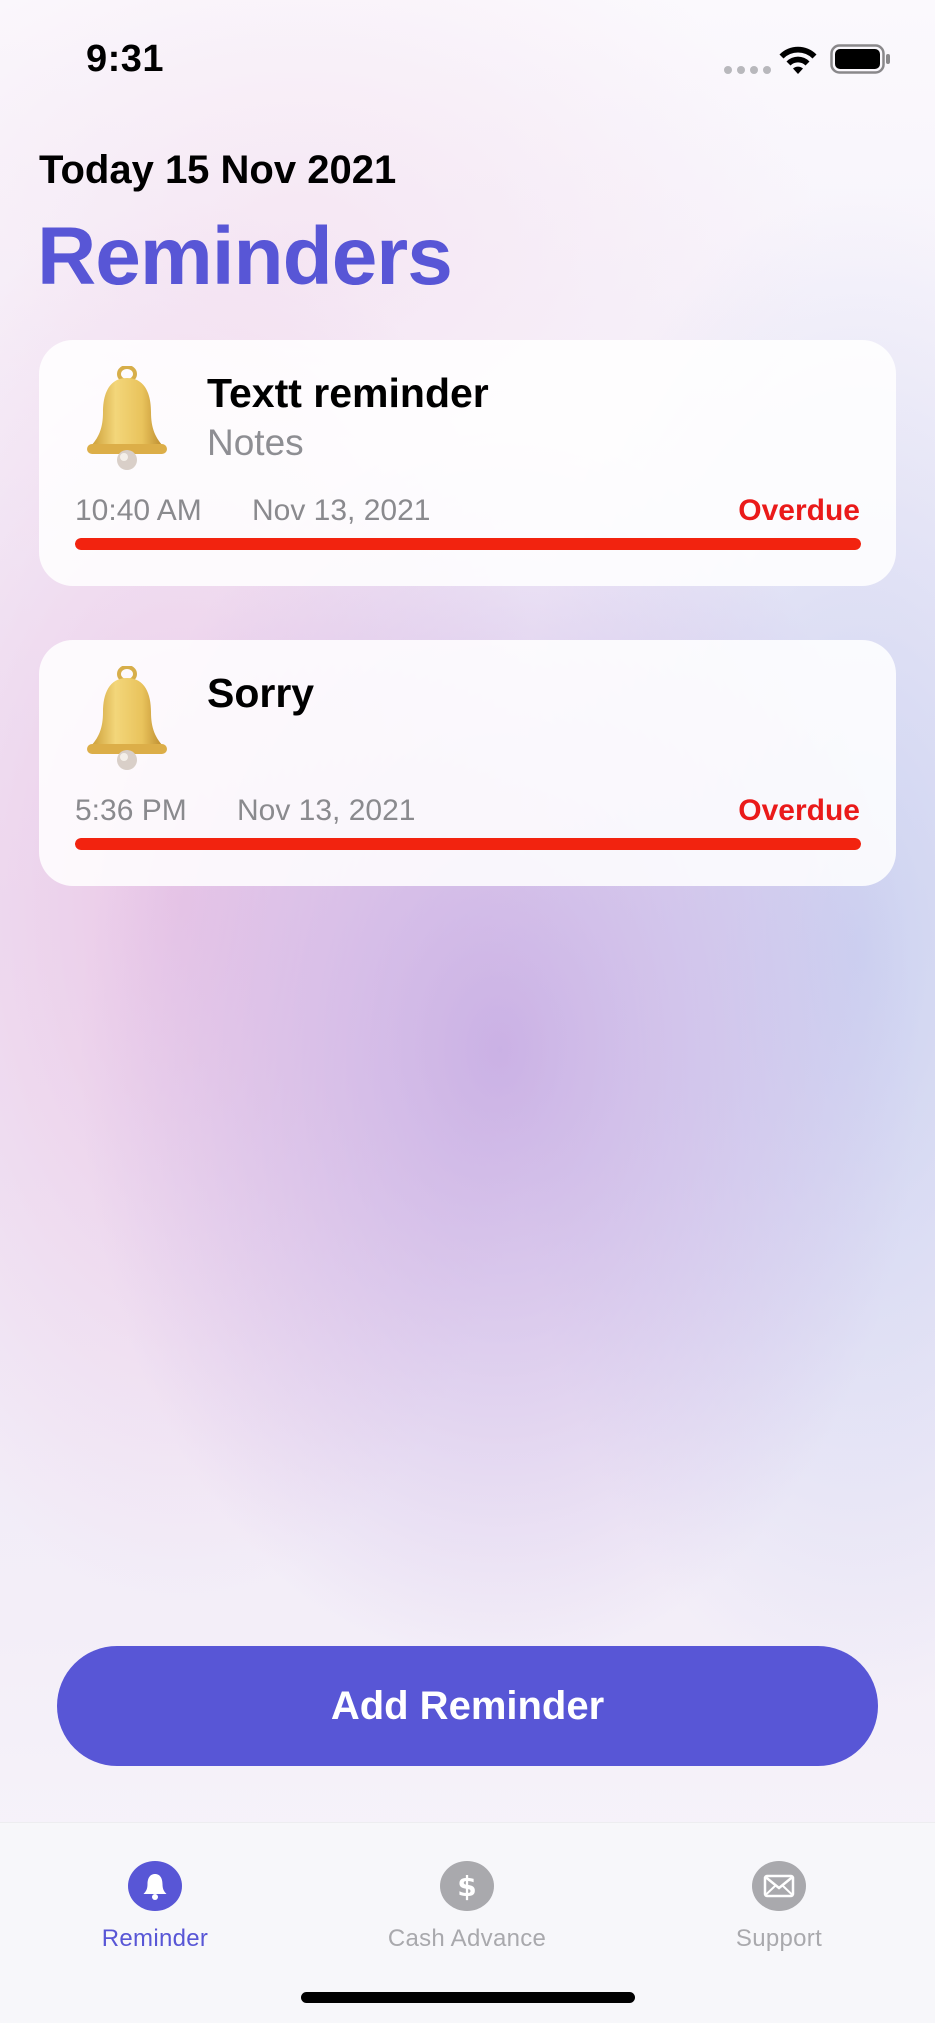 Image resolution: width=935 pixels, height=2023 pixels. I want to click on status-bar: 9:31, so click(467, 60).